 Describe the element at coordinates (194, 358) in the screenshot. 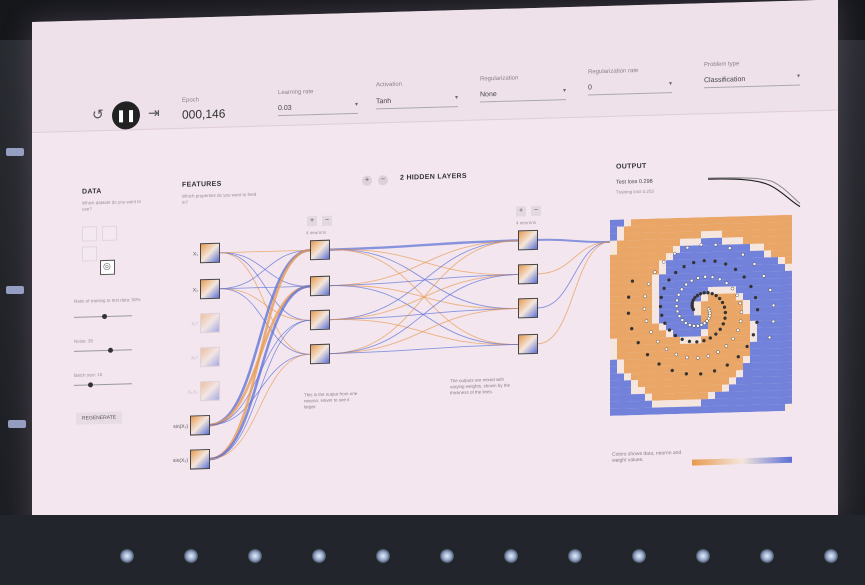

I see `feature-label: X₂²` at that location.